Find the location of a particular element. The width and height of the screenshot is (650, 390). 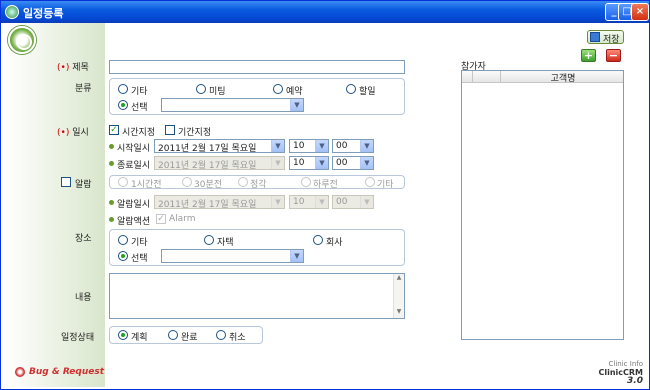

status-option-label: 취소 is located at coordinates (237, 338).